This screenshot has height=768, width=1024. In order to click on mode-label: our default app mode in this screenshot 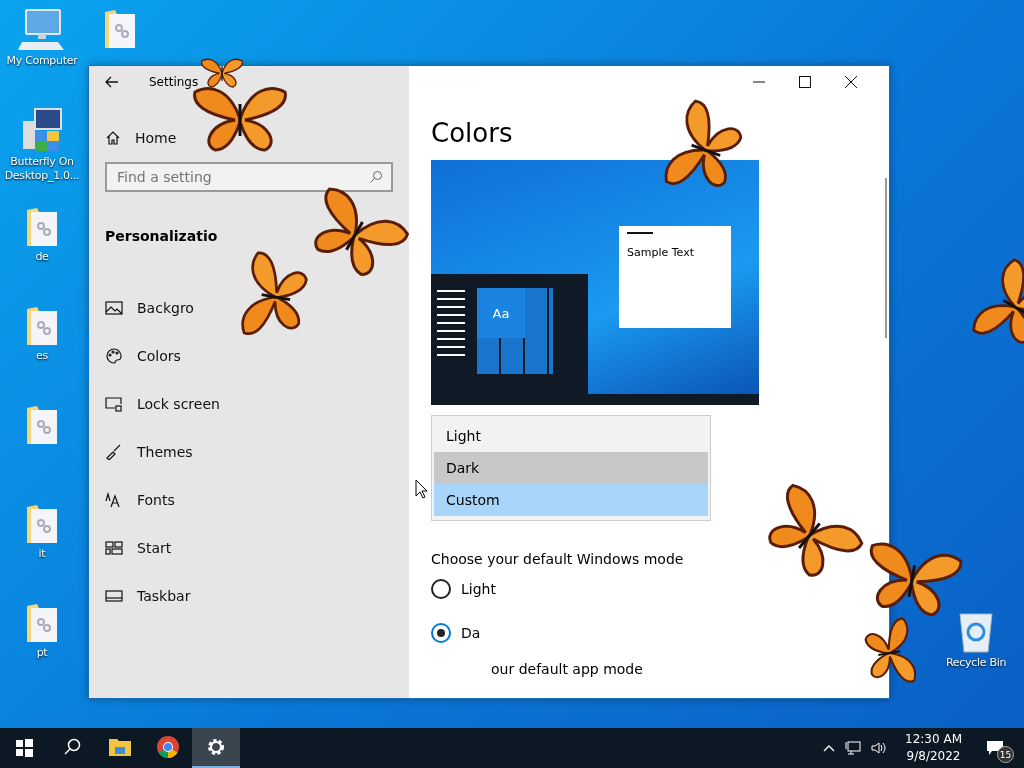, I will do `click(567, 669)`.